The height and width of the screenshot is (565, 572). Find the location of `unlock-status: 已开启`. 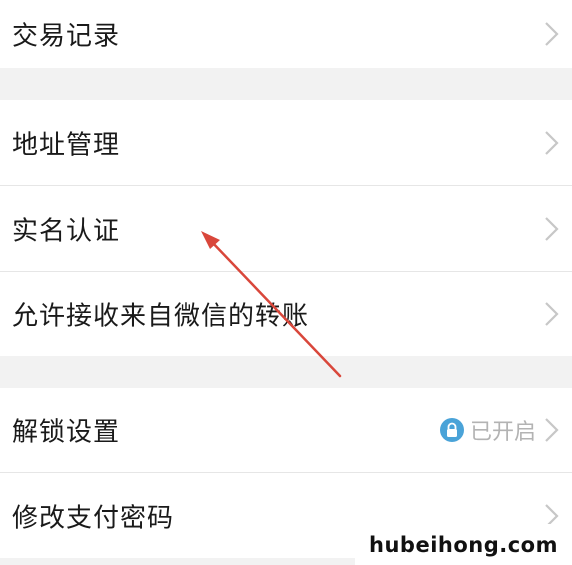

unlock-status: 已开启 is located at coordinates (487, 430).